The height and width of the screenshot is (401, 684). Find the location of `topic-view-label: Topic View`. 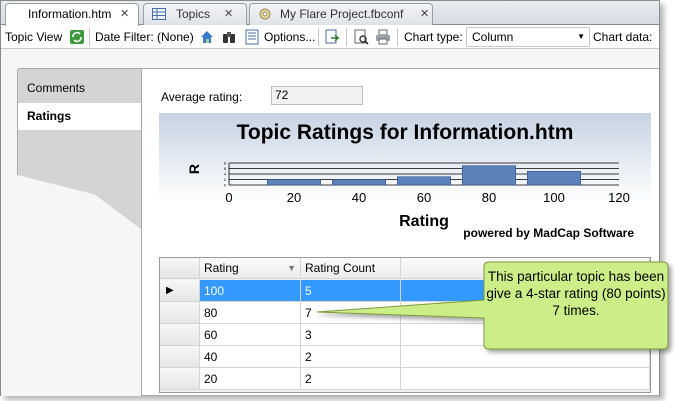

topic-view-label: Topic View is located at coordinates (34, 37).